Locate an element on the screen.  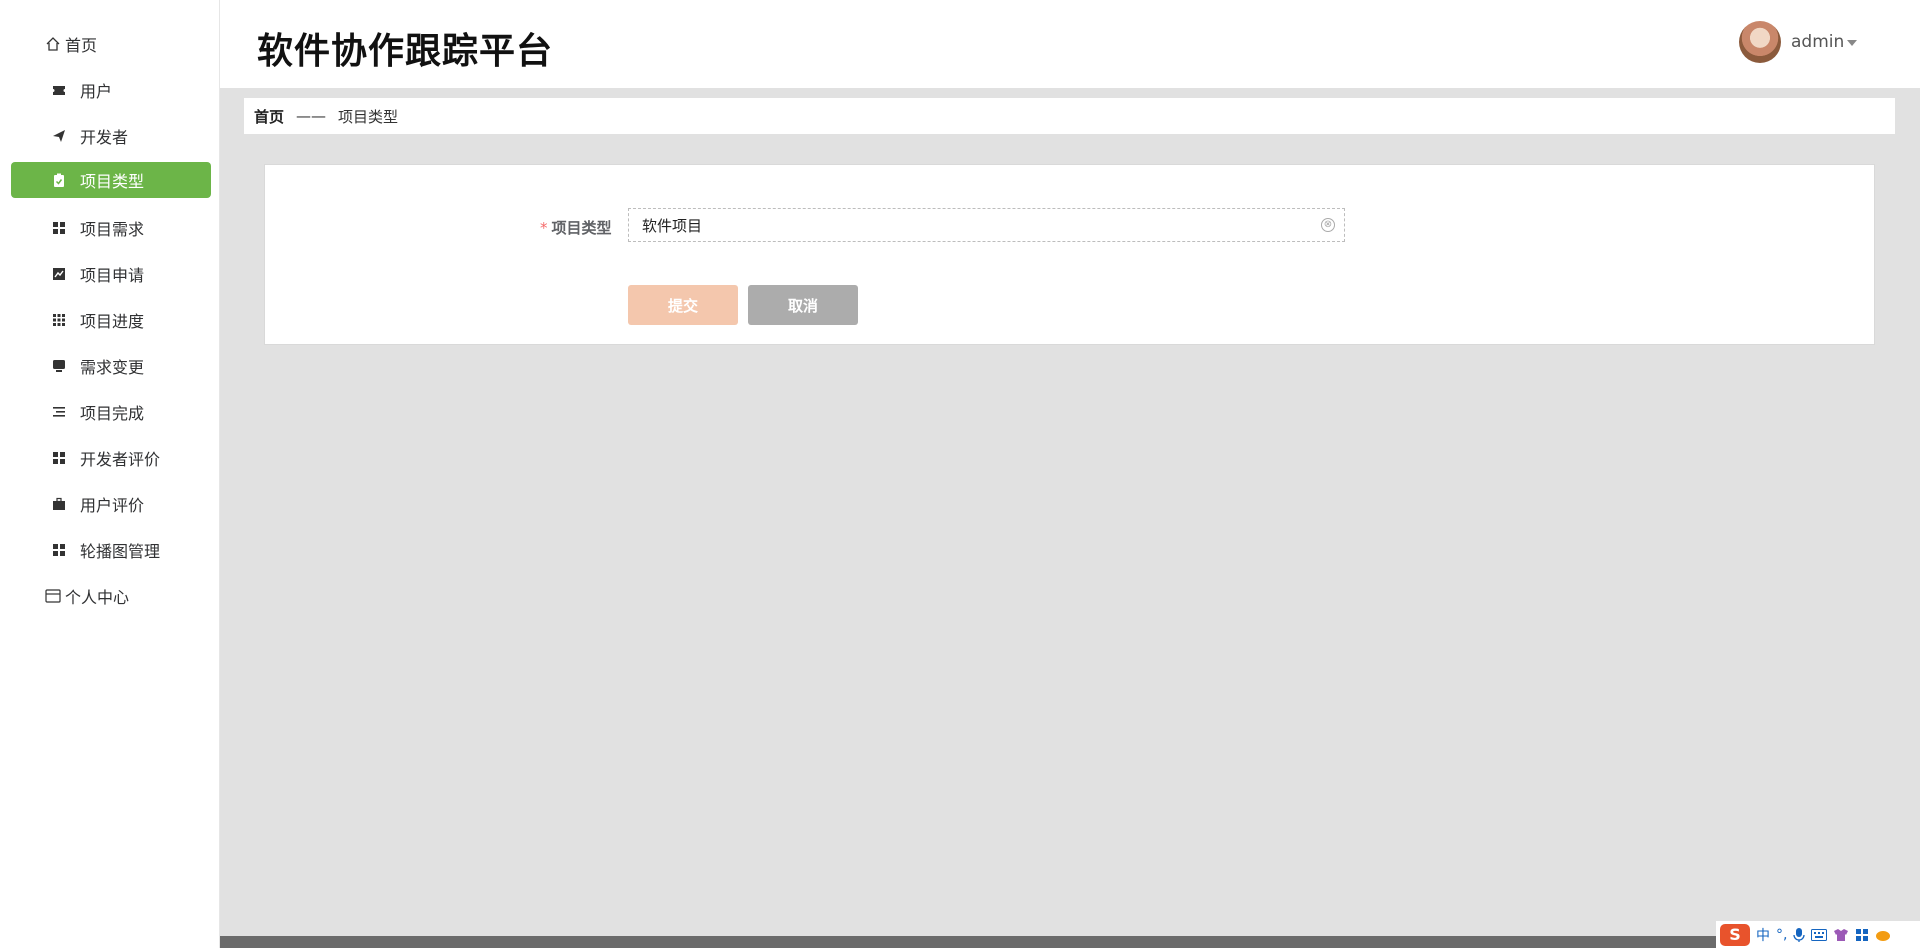
required-mark: * is located at coordinates (544, 228).